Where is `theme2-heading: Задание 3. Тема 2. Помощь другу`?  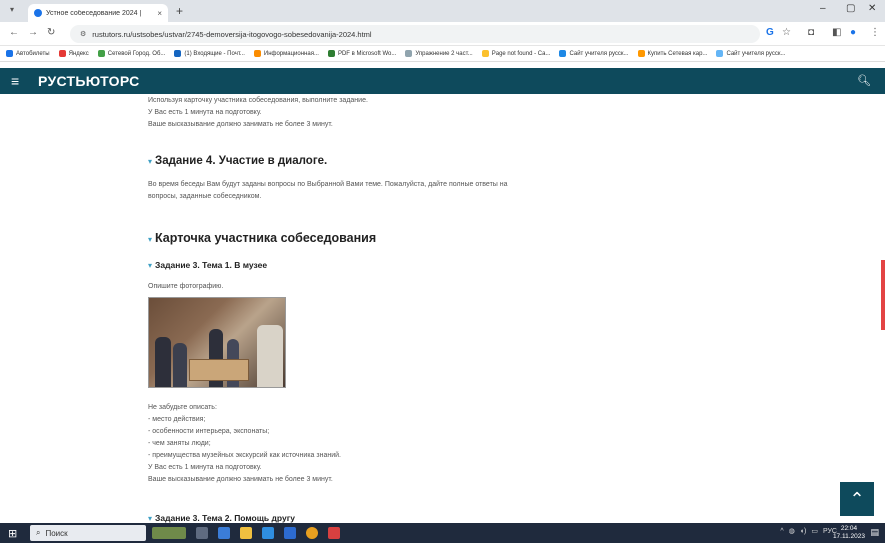 theme2-heading: Задание 3. Тема 2. Помощь другу is located at coordinates (225, 518).